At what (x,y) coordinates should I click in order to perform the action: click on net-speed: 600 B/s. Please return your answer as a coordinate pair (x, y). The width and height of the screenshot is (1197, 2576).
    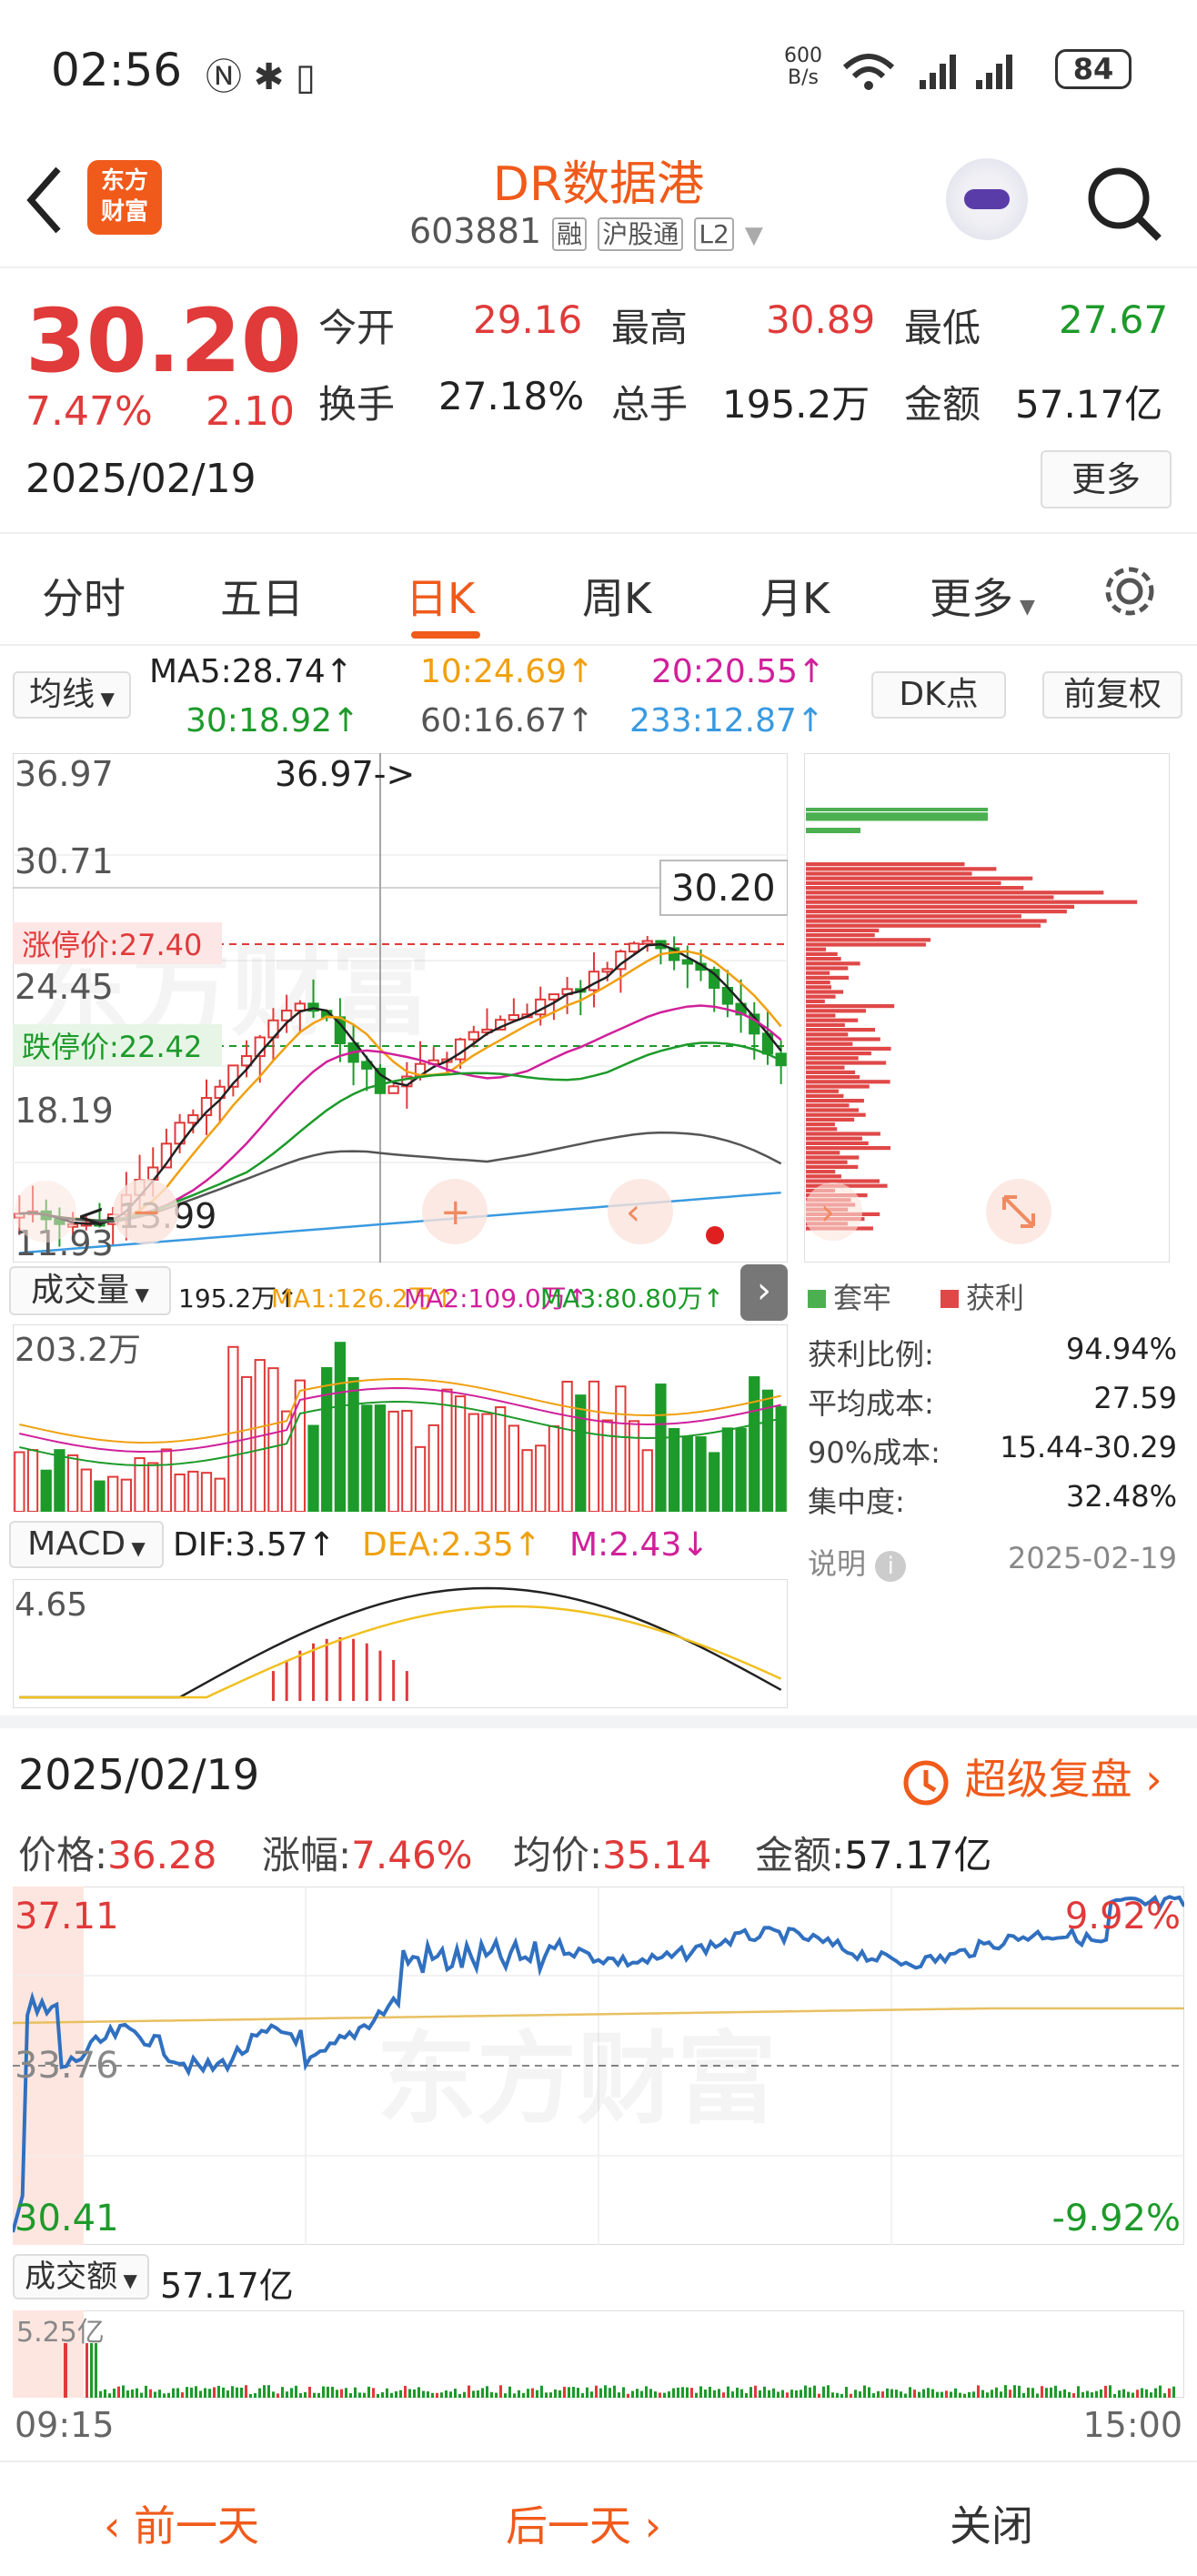
    Looking at the image, I should click on (803, 67).